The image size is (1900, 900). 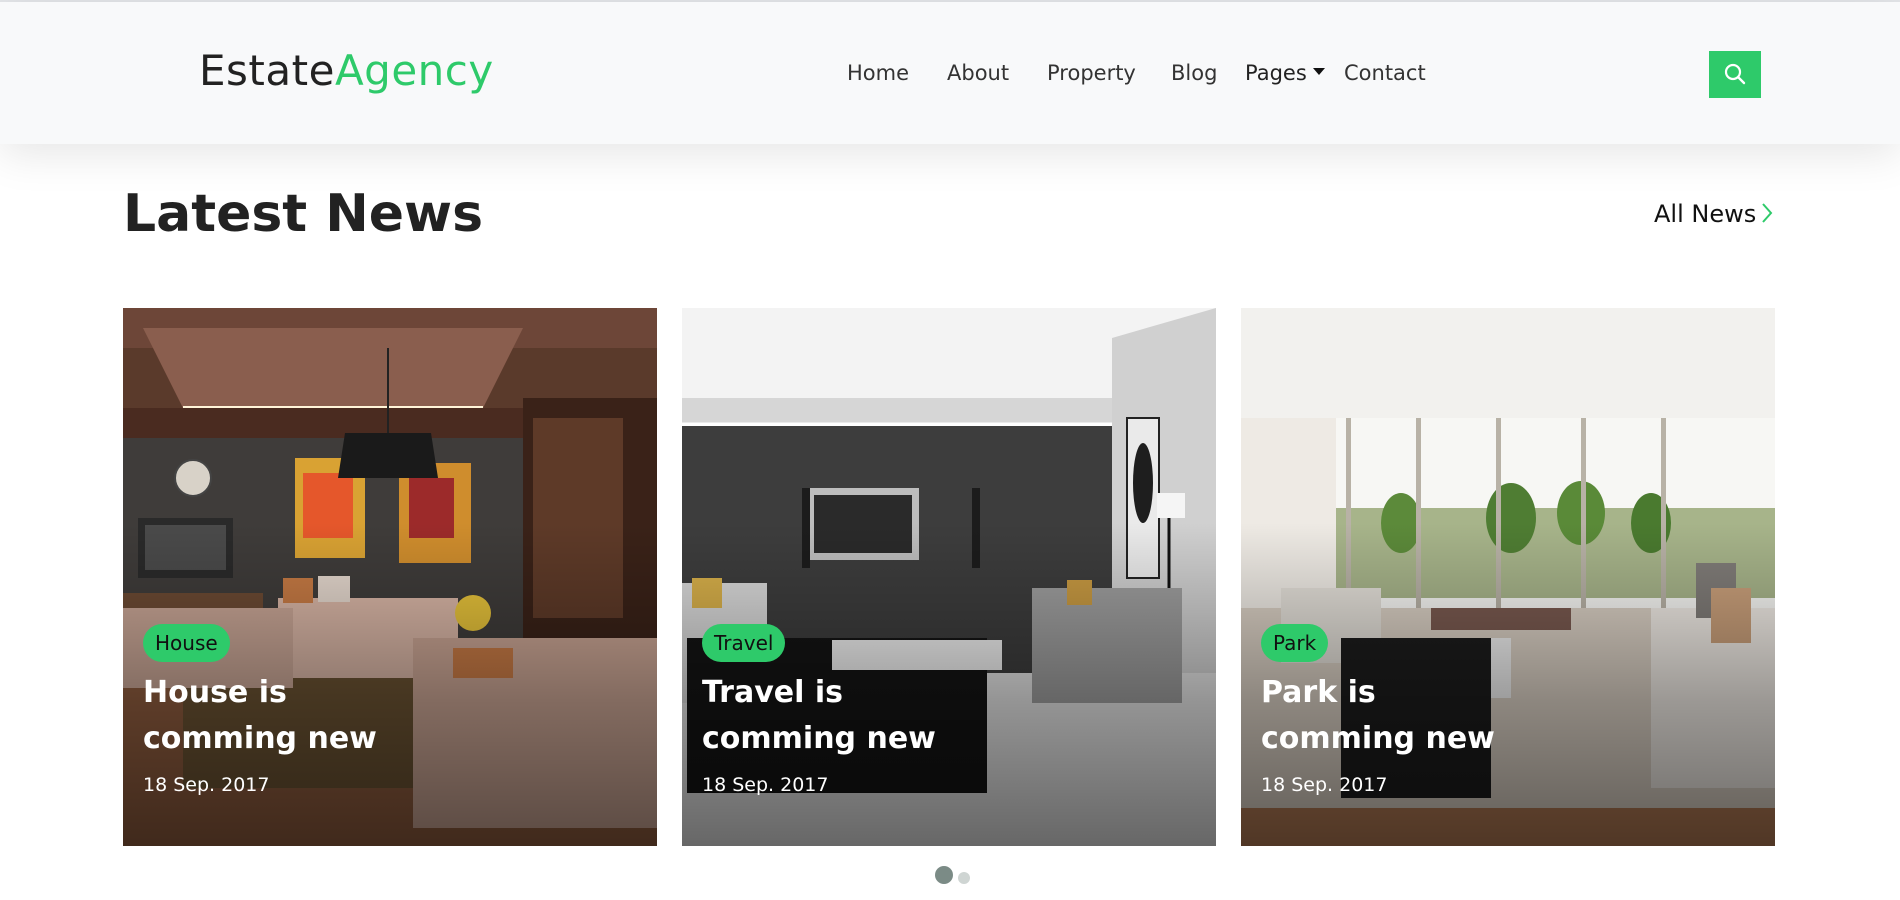 I want to click on search-button, so click(x=1735, y=74).